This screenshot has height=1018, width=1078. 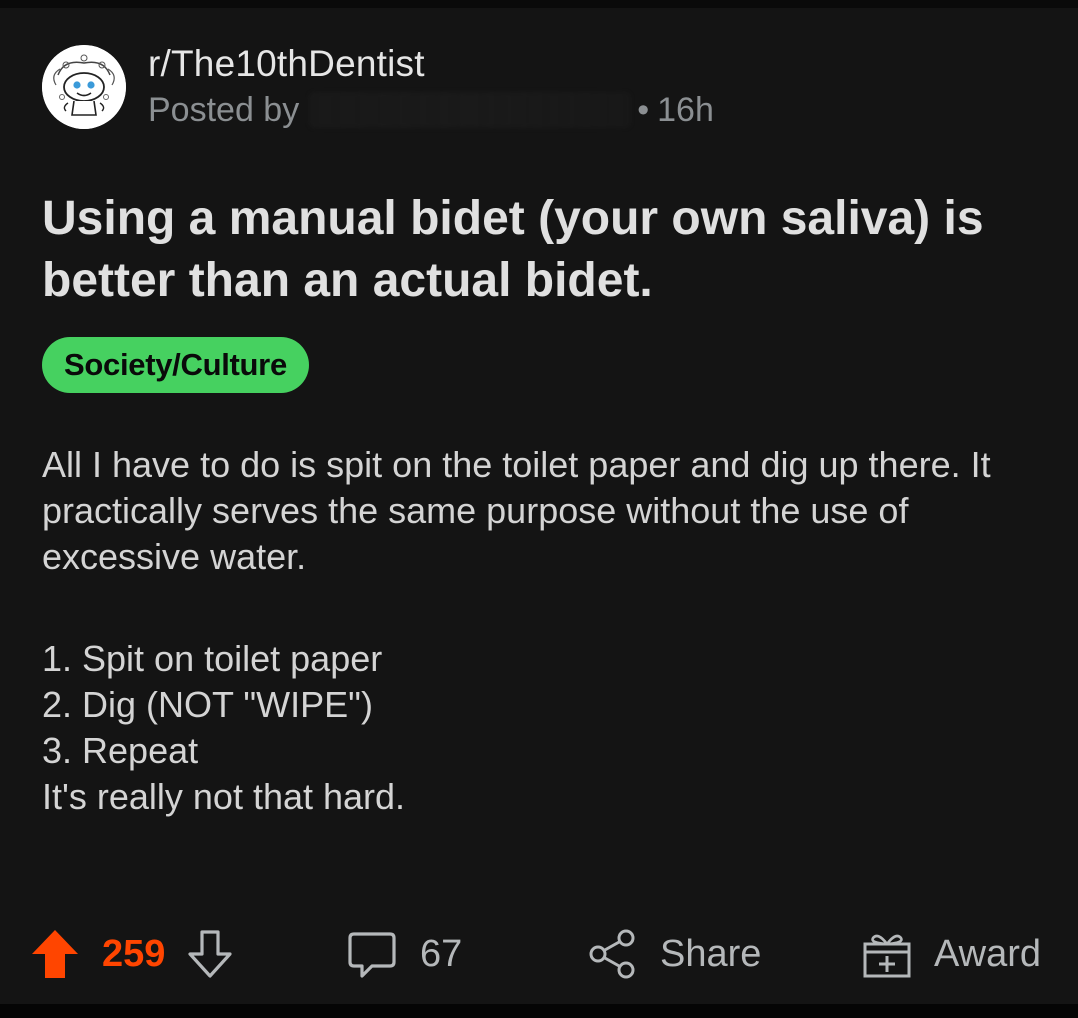 I want to click on share-label: Share, so click(x=711, y=953).